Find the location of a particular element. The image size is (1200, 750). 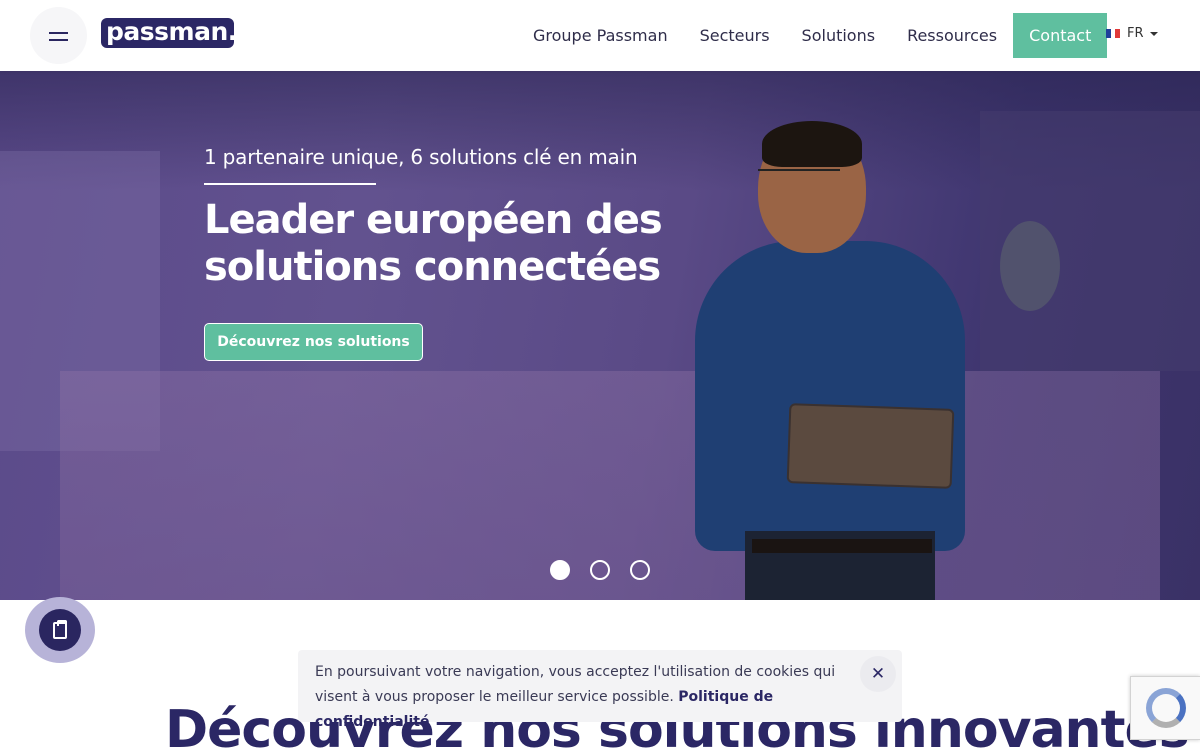

contact-button: Contact is located at coordinates (1060, 35).